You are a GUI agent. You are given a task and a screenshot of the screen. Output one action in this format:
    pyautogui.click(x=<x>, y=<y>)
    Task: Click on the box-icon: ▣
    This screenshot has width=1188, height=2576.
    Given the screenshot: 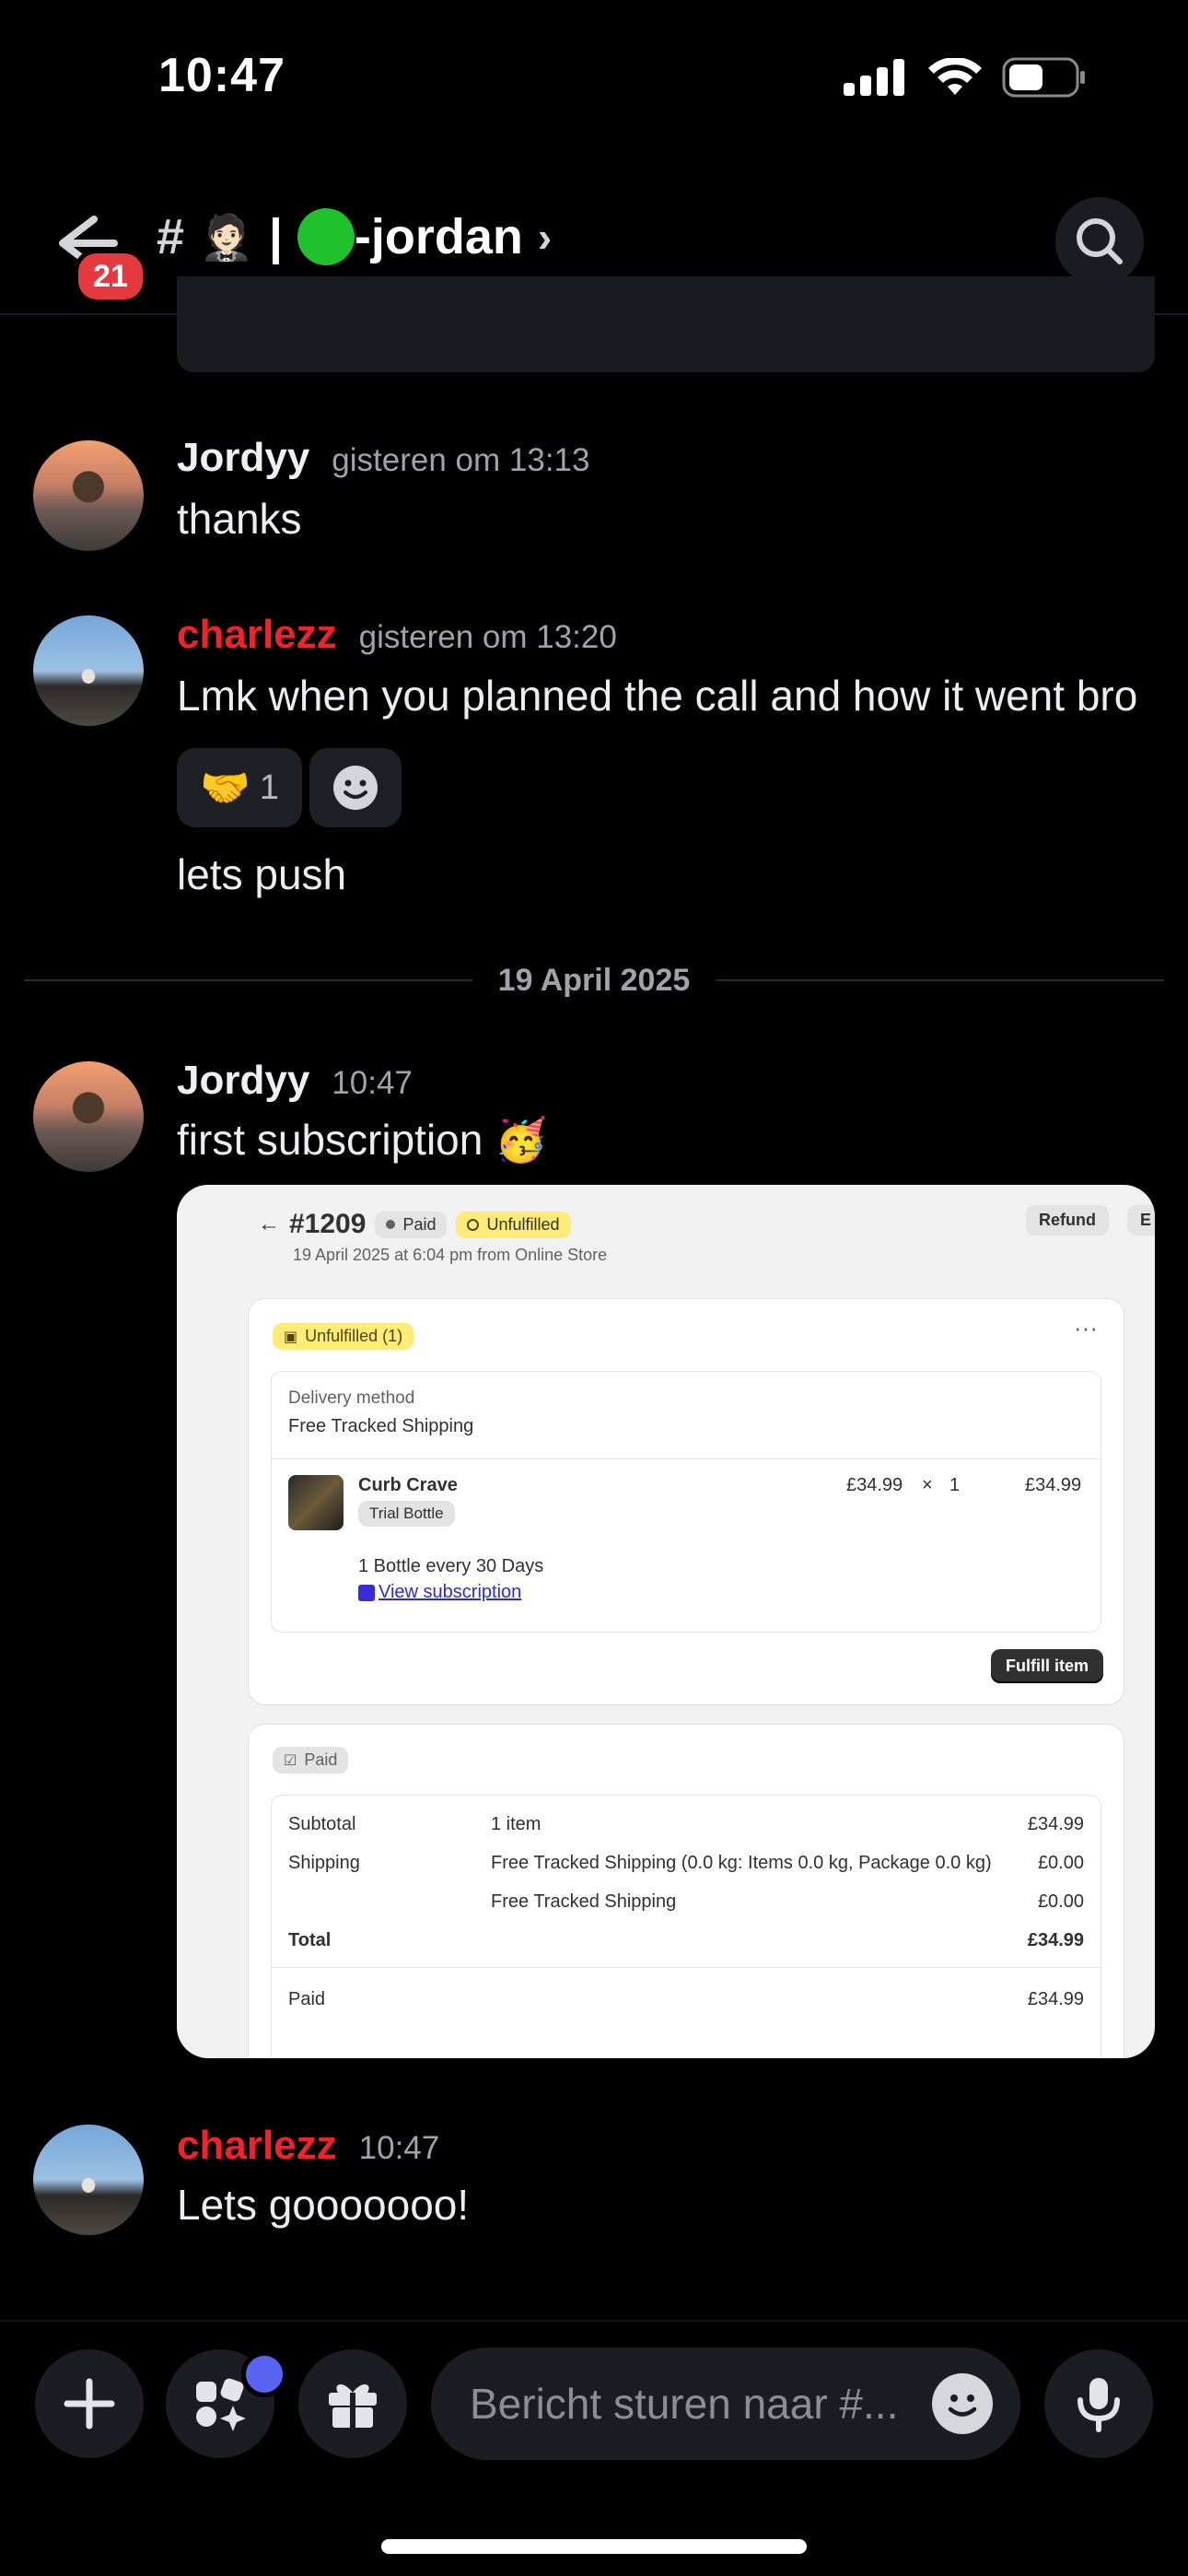 What is the action you would take?
    pyautogui.click(x=291, y=1337)
    